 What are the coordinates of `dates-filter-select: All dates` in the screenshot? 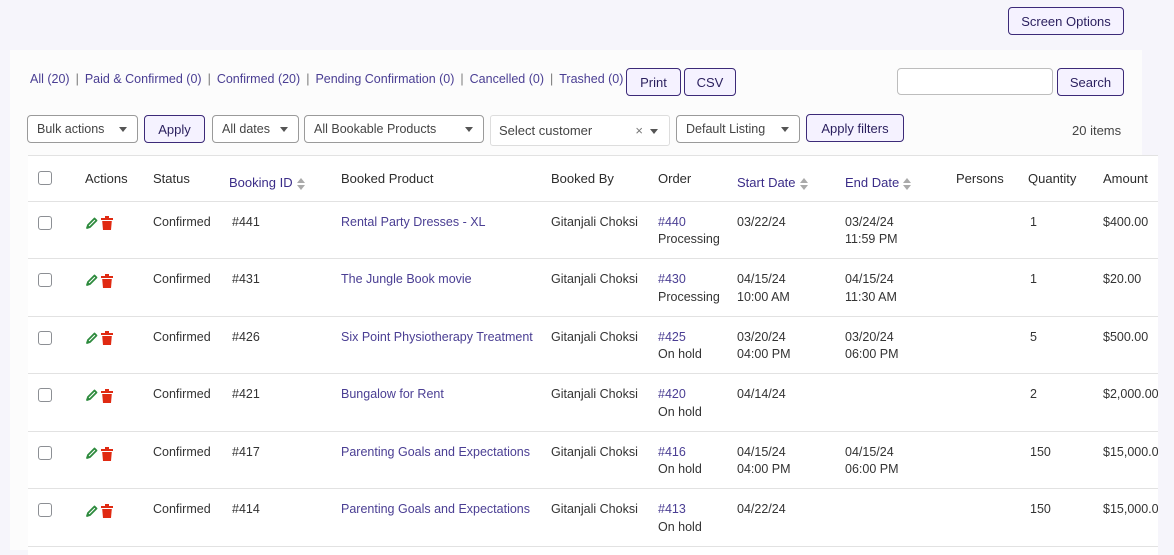 It's located at (255, 129).